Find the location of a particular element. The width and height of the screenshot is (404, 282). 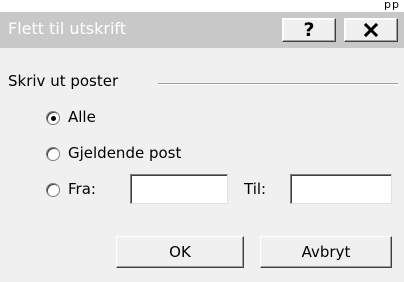

close-button is located at coordinates (371, 30).